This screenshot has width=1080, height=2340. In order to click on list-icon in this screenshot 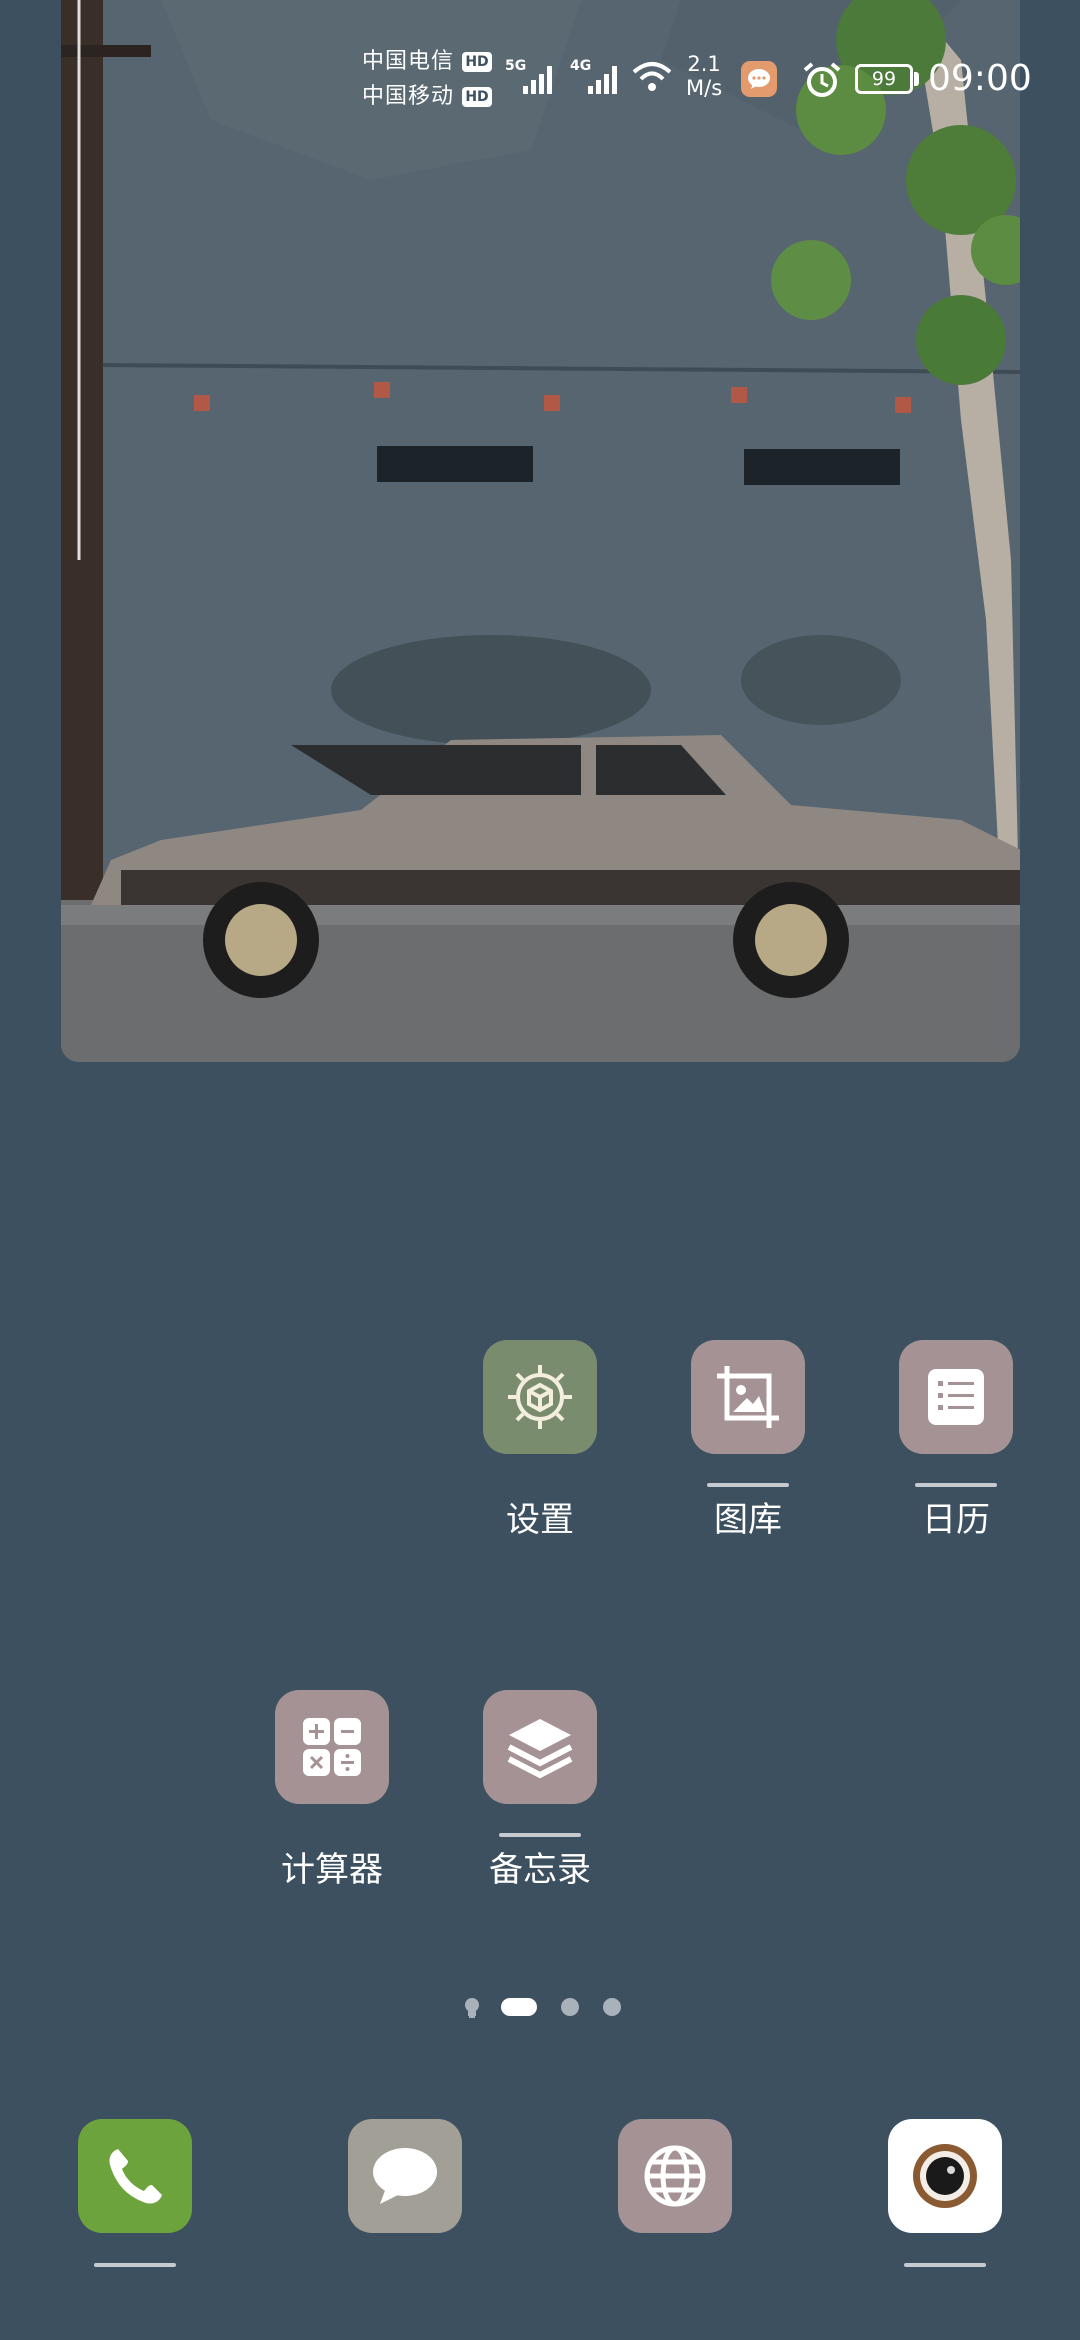, I will do `click(956, 1397)`.